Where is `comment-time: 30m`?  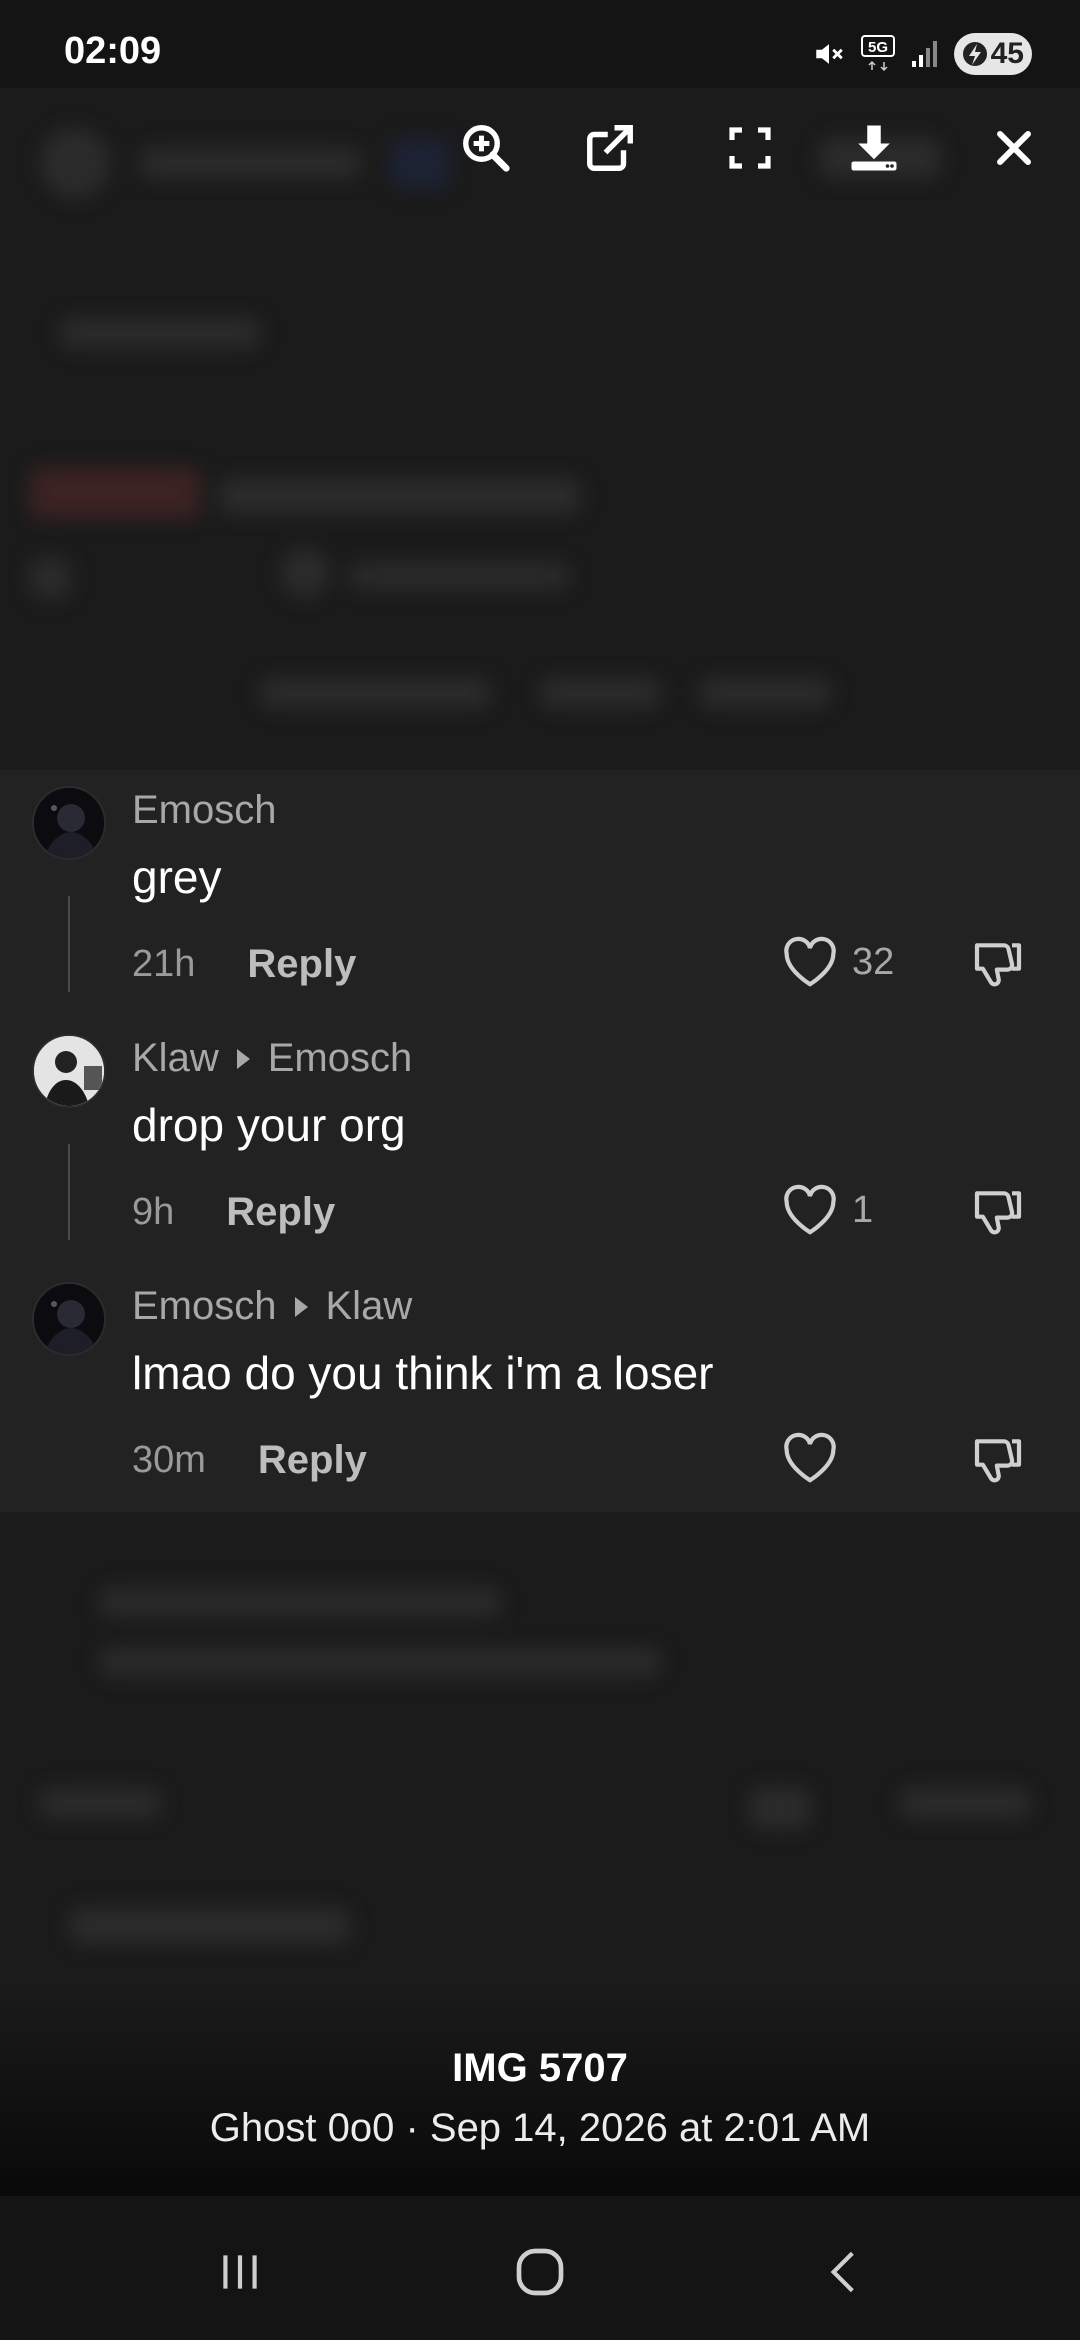
comment-time: 30m is located at coordinates (169, 1460).